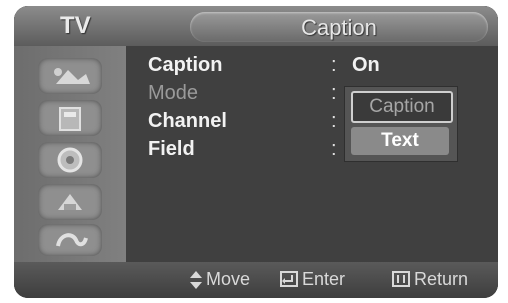 This screenshot has width=508, height=303. What do you see at coordinates (70, 240) in the screenshot?
I see `input-icon` at bounding box center [70, 240].